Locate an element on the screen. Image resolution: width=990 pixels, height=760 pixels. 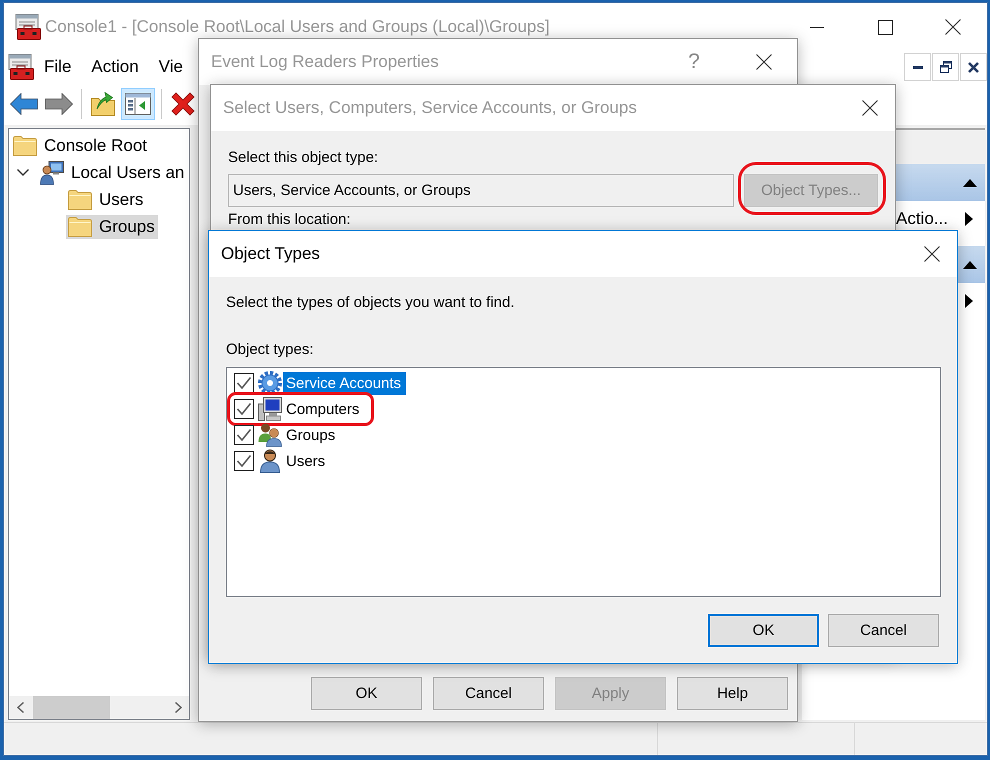
field-label: Select this object type: is located at coordinates (304, 158).